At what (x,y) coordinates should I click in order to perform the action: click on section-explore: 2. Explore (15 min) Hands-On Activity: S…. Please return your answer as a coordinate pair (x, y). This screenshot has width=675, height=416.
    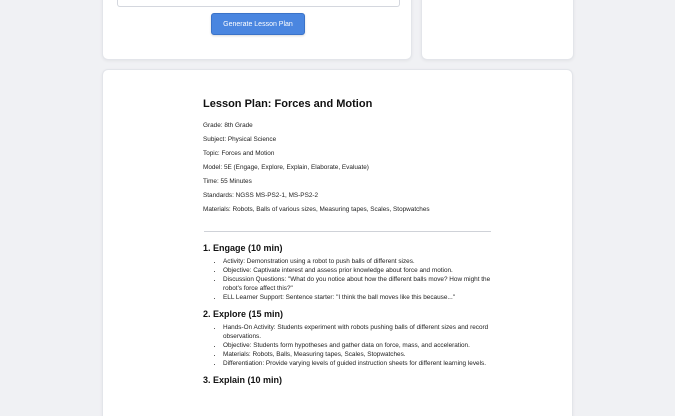
    Looking at the image, I should click on (348, 338).